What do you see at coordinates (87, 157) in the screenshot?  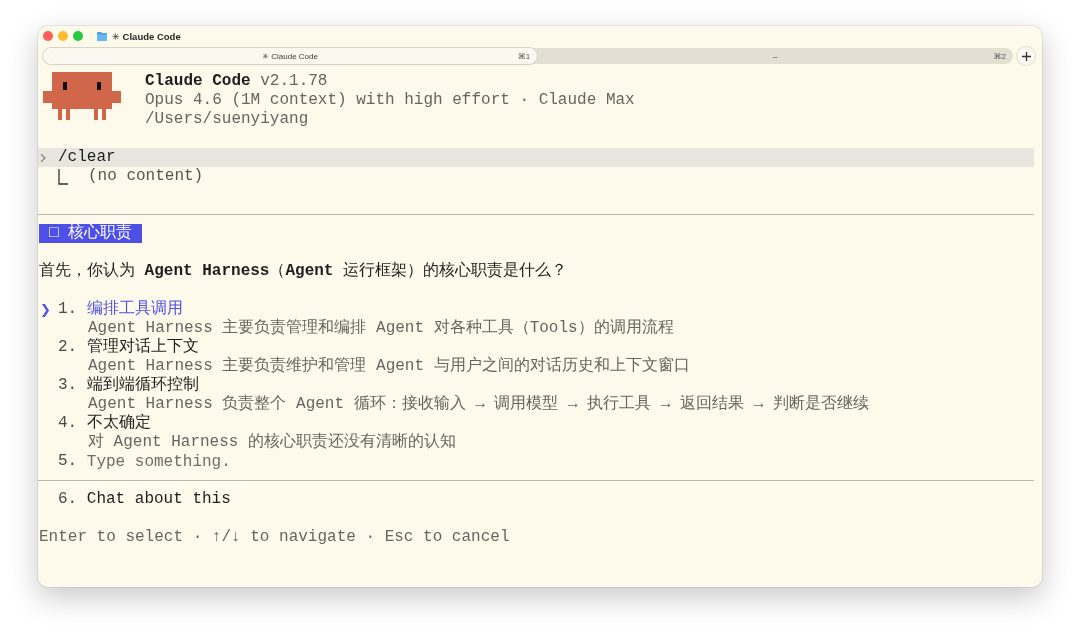 I see `command-text: /clear` at bounding box center [87, 157].